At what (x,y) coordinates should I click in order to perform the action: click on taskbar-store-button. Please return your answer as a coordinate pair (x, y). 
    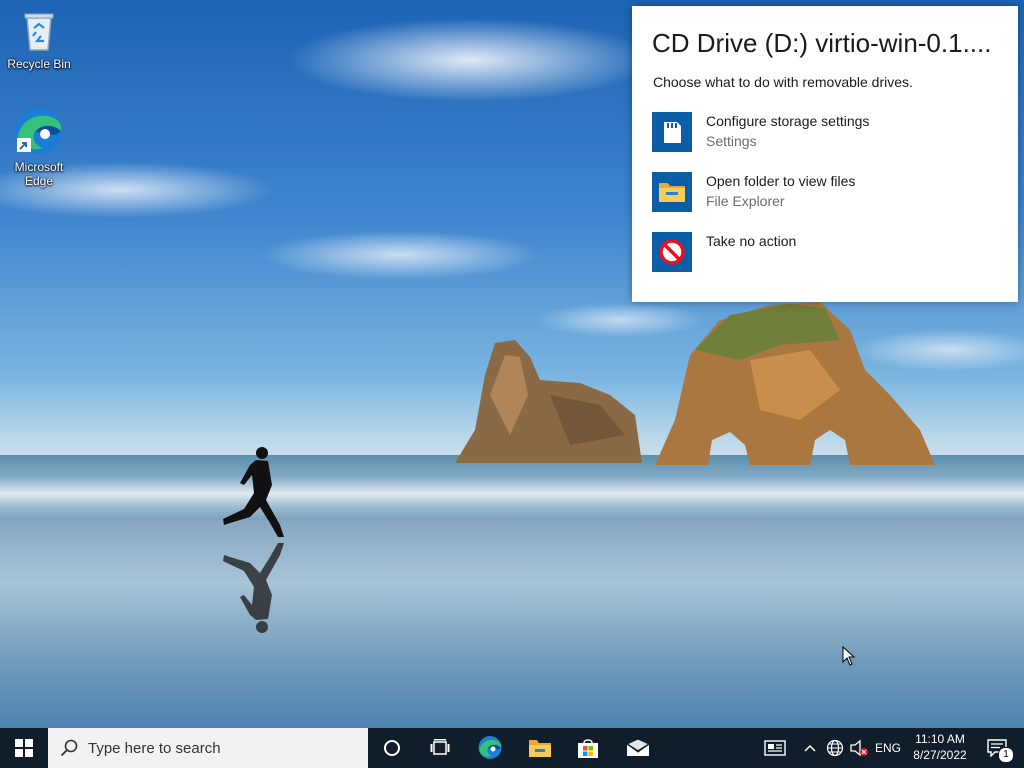
    Looking at the image, I should click on (588, 748).